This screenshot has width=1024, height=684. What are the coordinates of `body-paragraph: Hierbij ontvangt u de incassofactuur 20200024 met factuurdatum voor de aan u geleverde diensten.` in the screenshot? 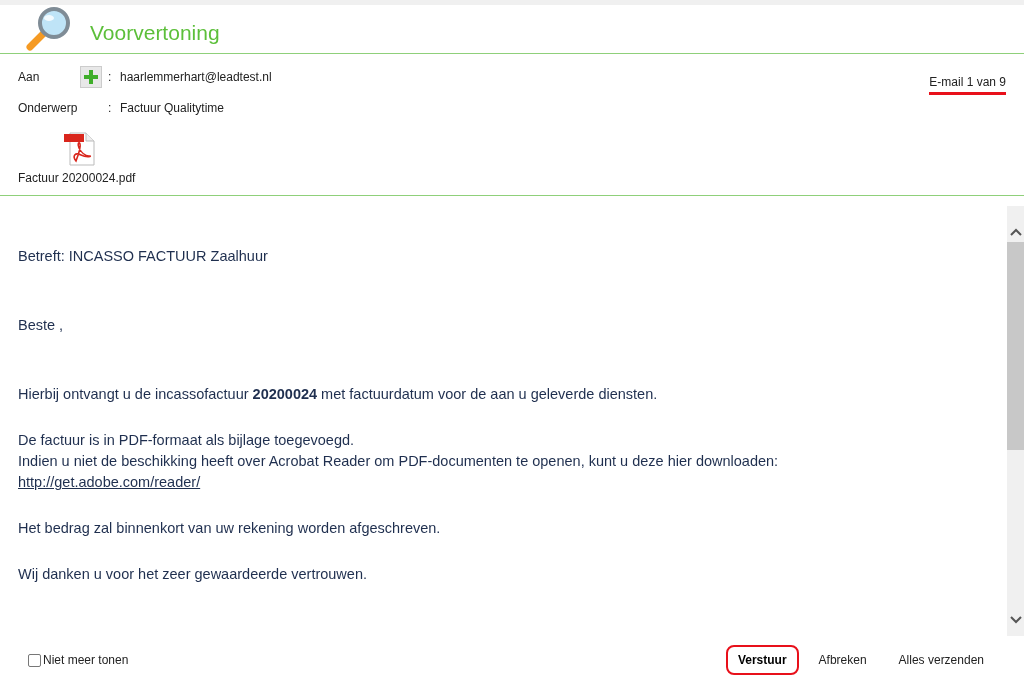 It's located at (338, 394).